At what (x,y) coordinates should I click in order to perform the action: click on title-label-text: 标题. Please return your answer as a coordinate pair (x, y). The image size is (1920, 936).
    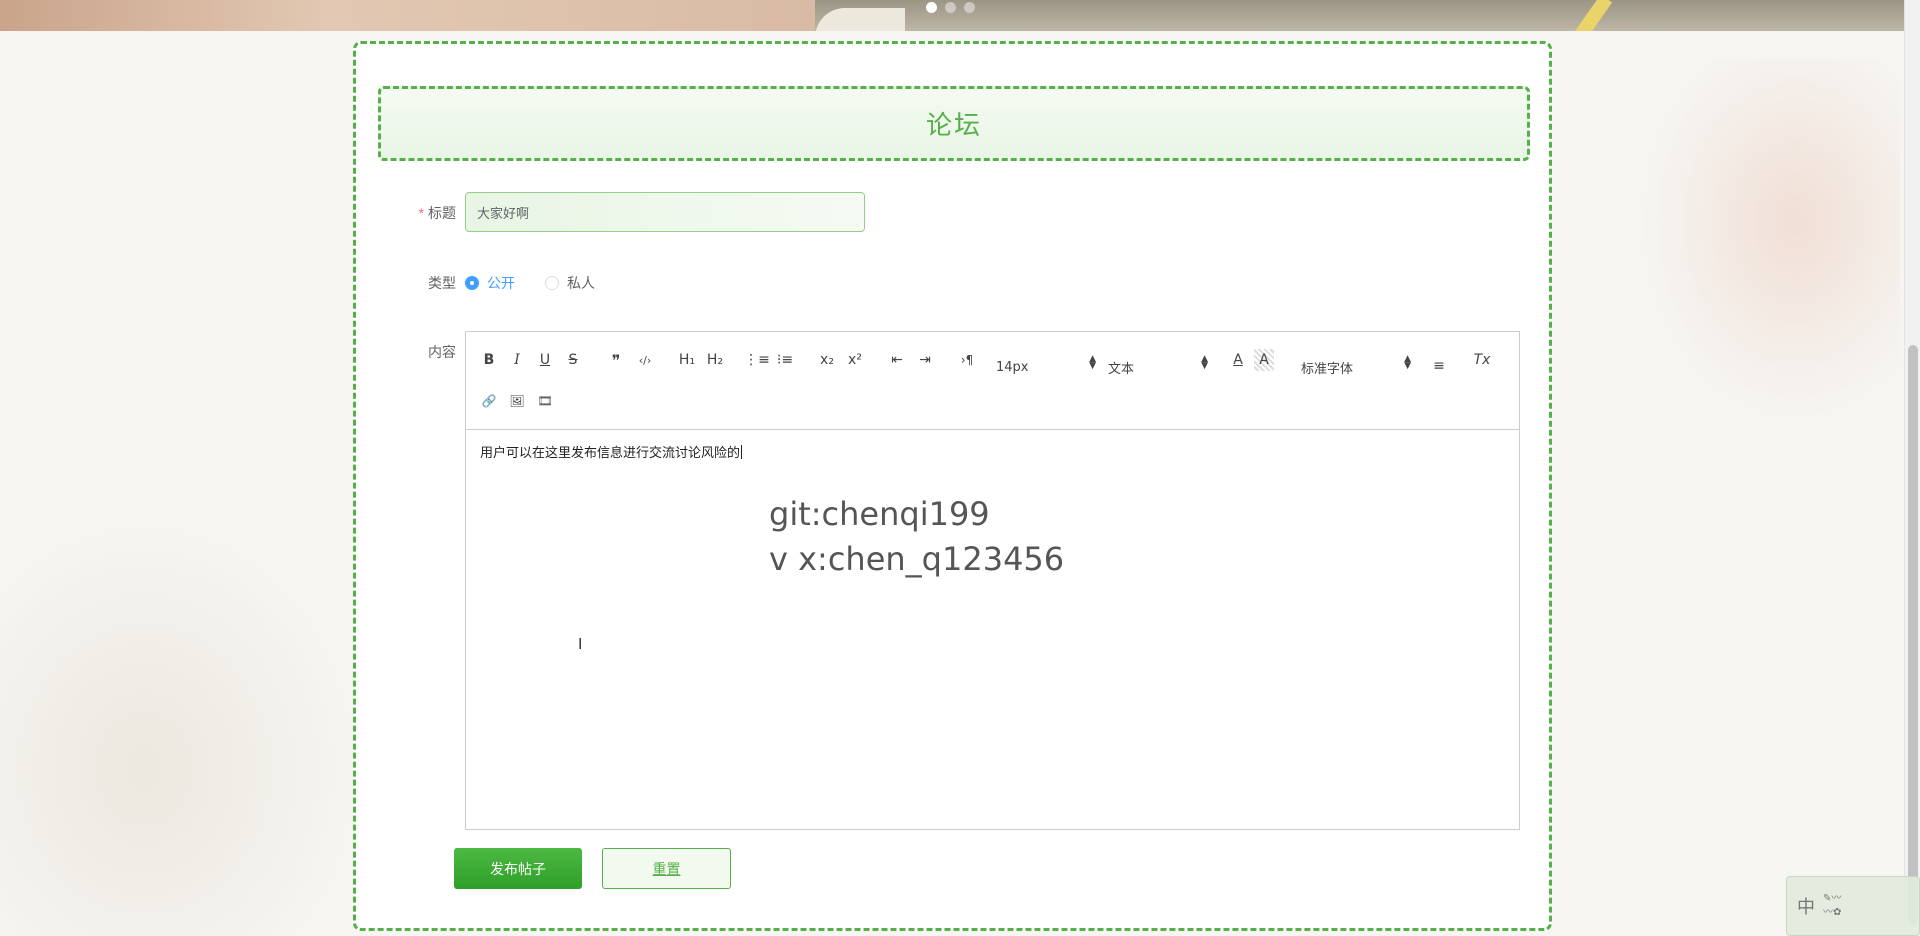
    Looking at the image, I should click on (442, 213).